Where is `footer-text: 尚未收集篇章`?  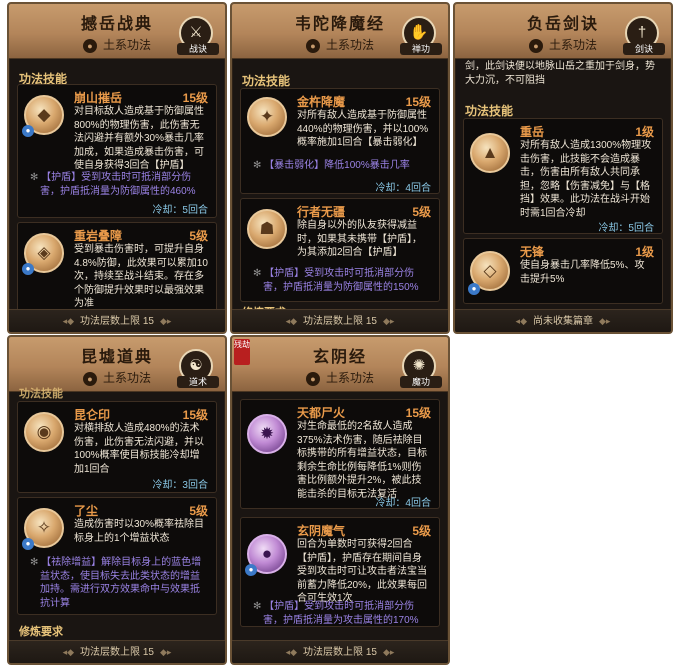 footer-text: 尚未收集篇章 is located at coordinates (563, 321).